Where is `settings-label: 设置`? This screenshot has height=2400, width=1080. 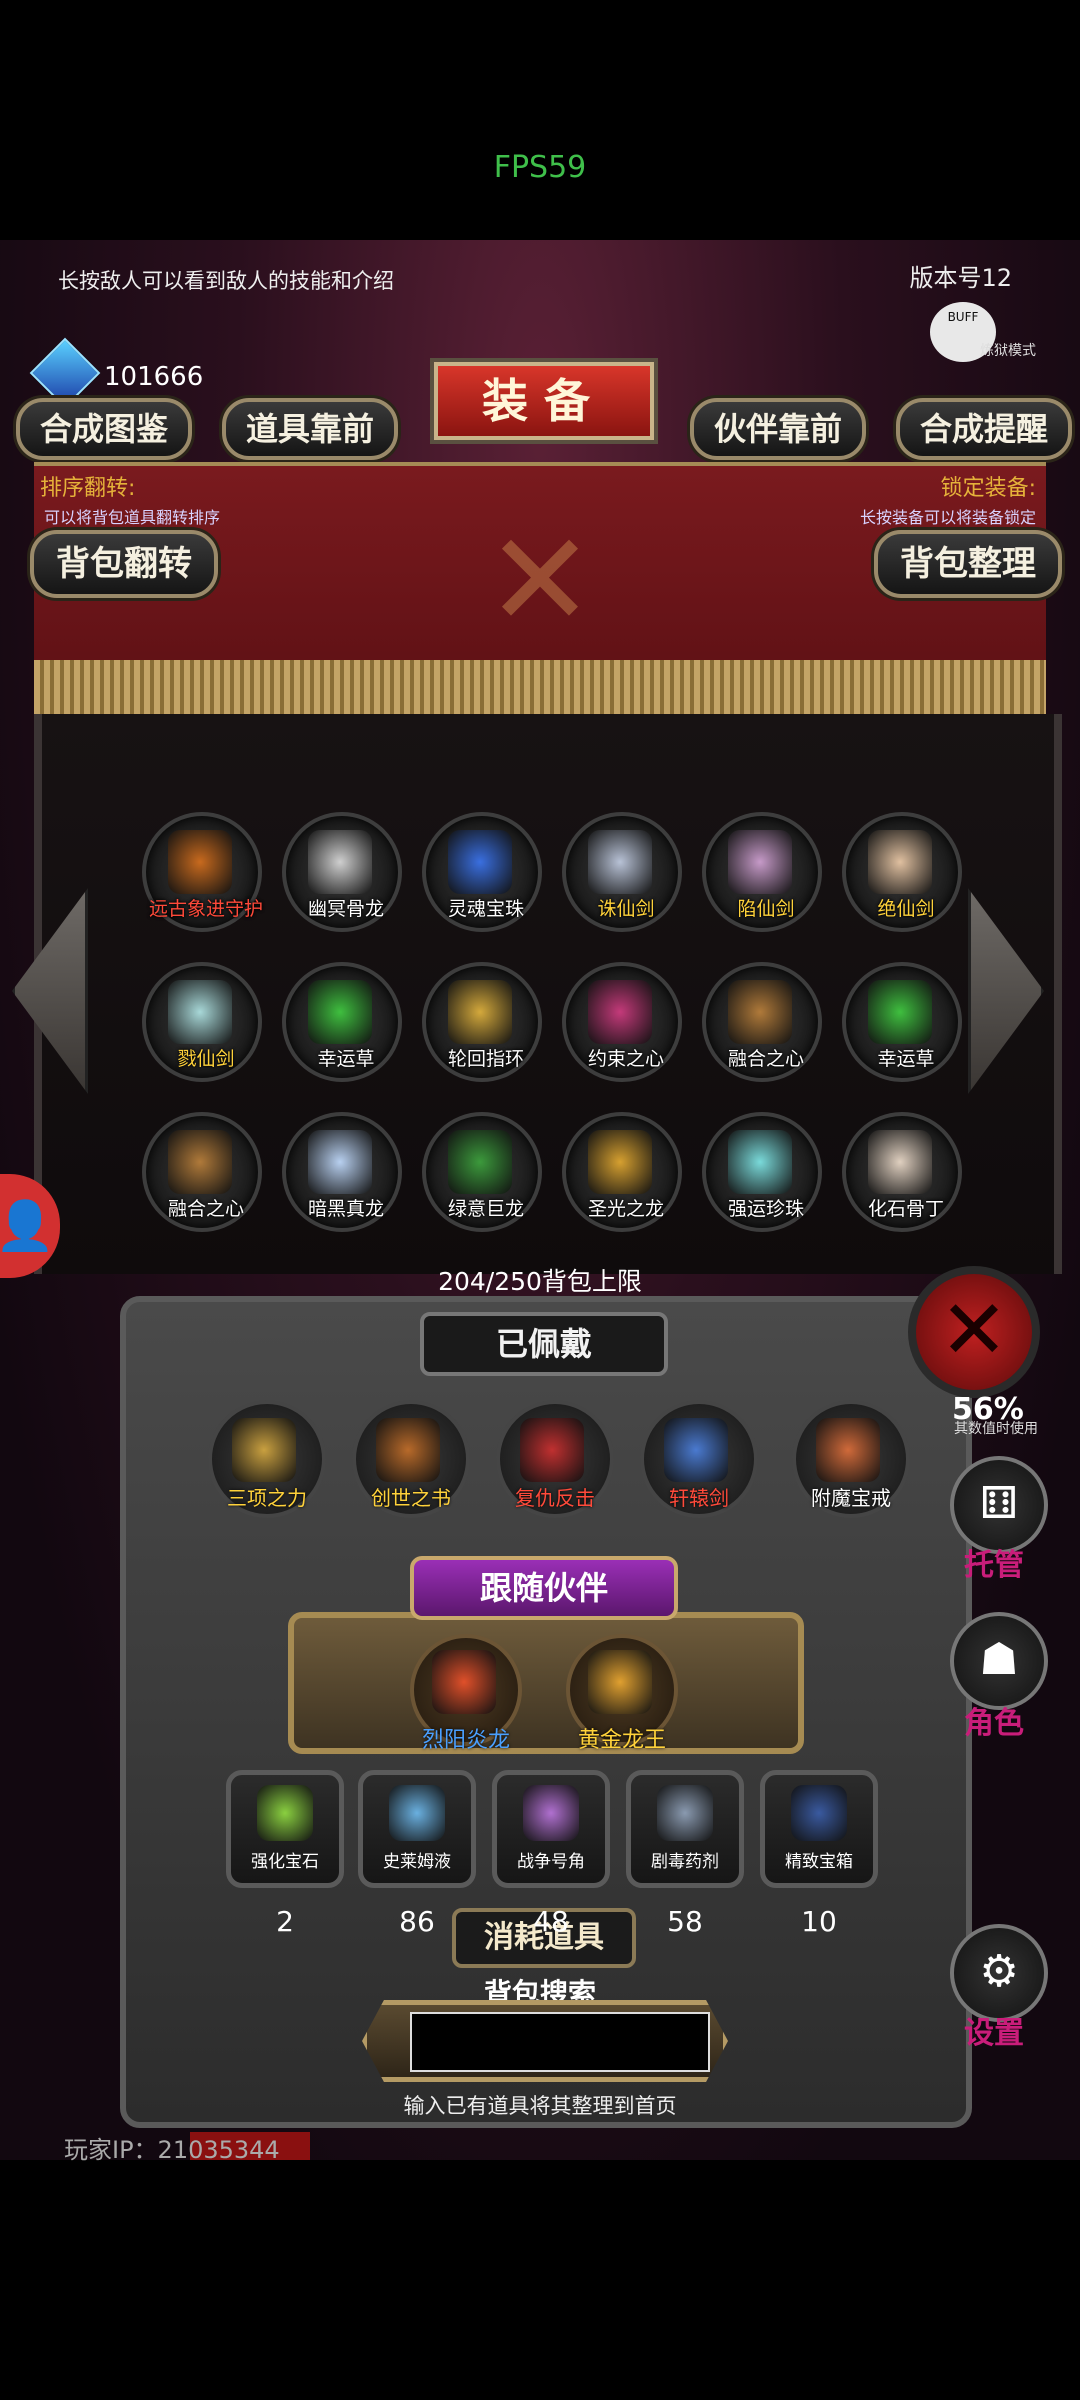
settings-label: 设置 is located at coordinates (994, 2033).